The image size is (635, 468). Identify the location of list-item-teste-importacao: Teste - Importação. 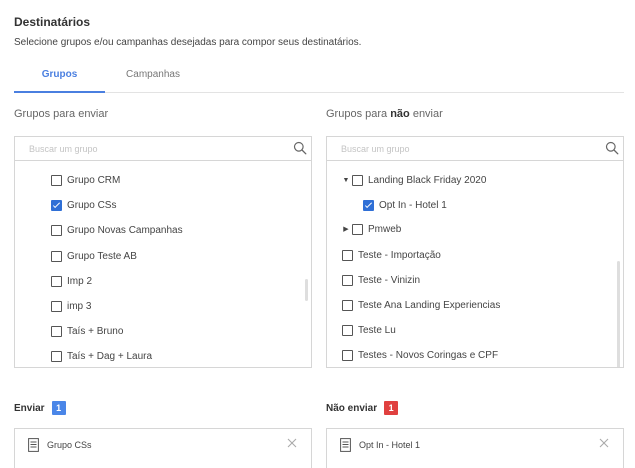
(391, 255).